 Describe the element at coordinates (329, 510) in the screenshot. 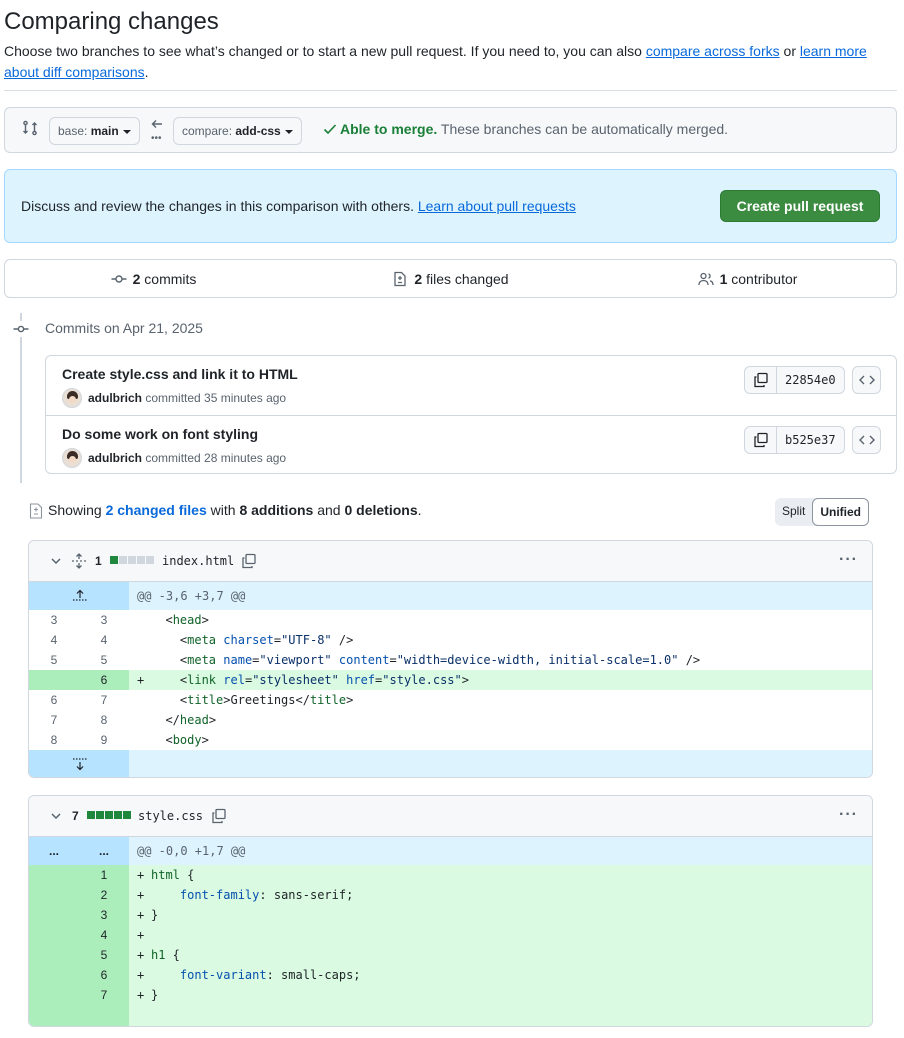

I see `diff-mid2: and` at that location.